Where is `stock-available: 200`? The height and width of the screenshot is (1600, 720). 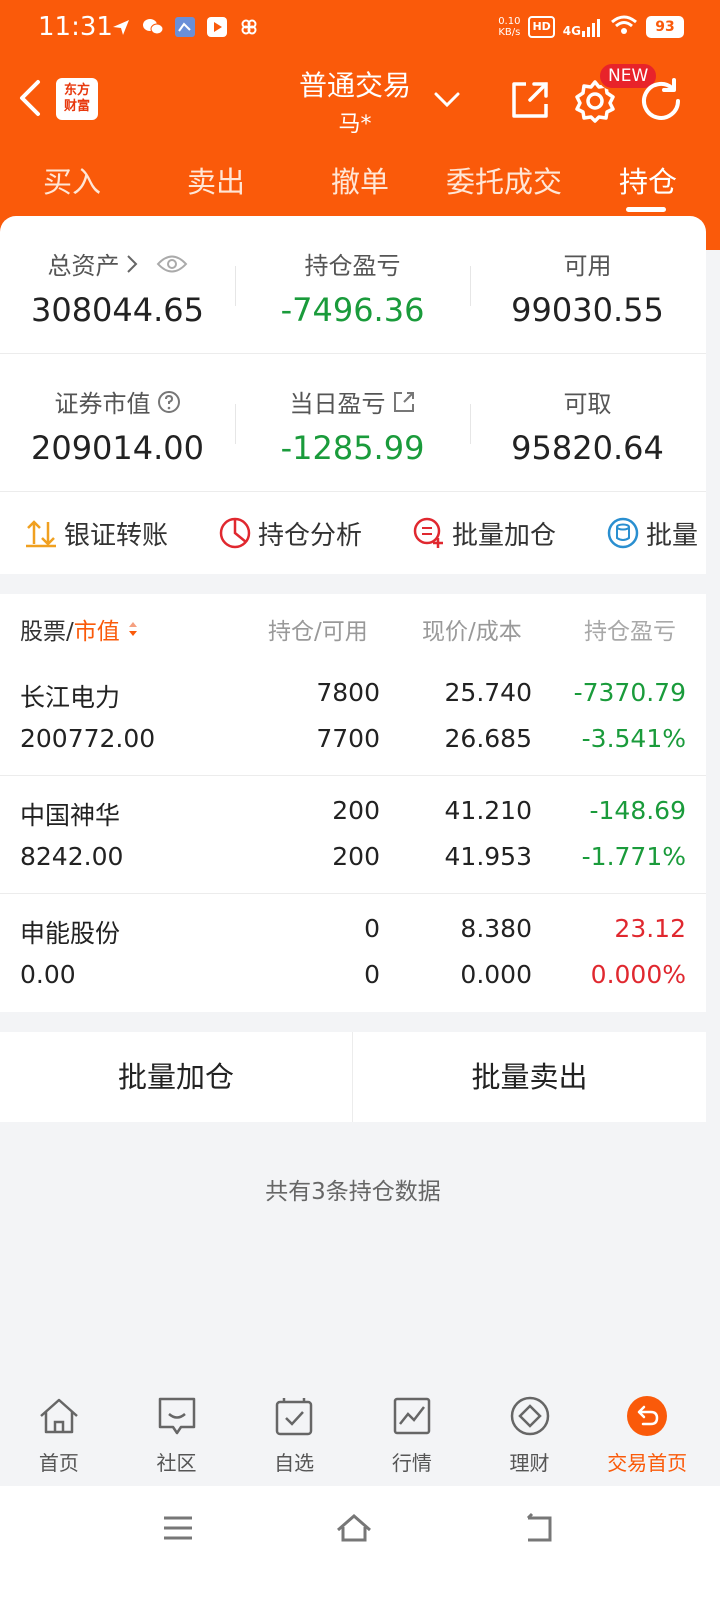
stock-available: 200 is located at coordinates (356, 856).